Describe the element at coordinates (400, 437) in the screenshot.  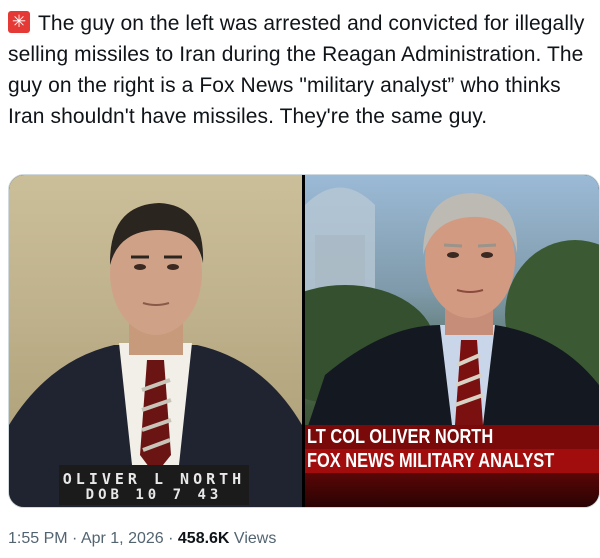
I see `chyron-name: LT COL OLIVER NORTH` at that location.